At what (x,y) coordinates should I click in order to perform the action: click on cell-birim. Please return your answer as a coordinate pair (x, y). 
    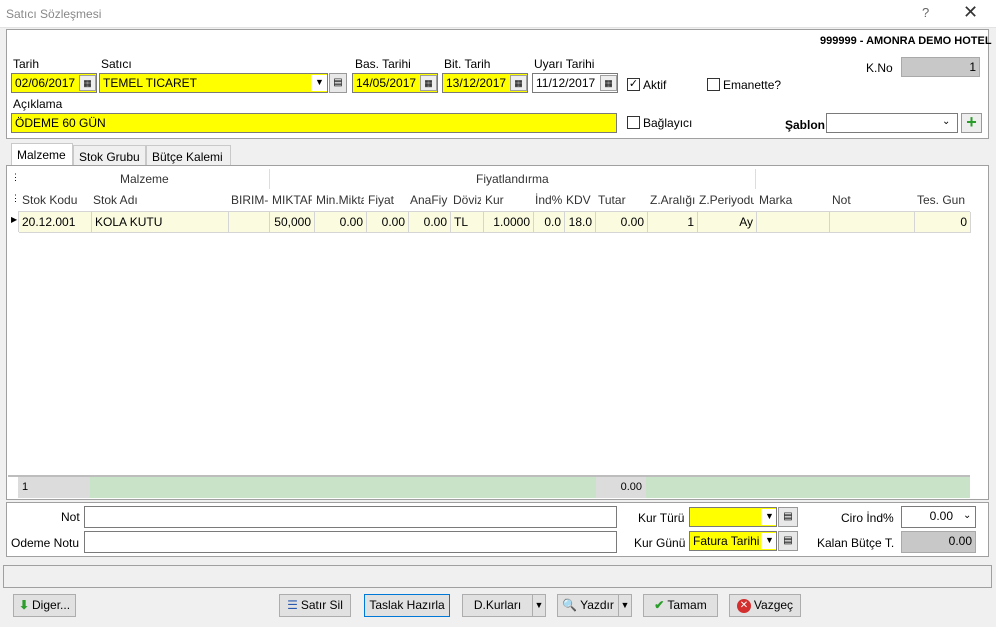
    Looking at the image, I should click on (249, 222).